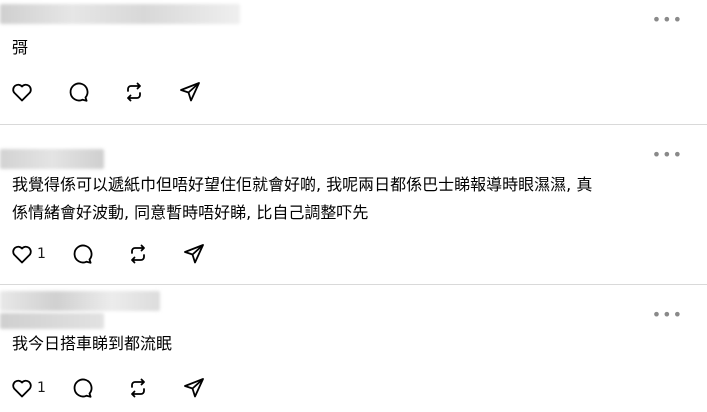 The height and width of the screenshot is (412, 707). What do you see at coordinates (302, 184) in the screenshot?
I see `comment-text-line-1: 我覺得係可以遞紙巾但唔好望住佢就會好啲, 我呢兩日都係巴士睇報導時眼濕濕, 真` at bounding box center [302, 184].